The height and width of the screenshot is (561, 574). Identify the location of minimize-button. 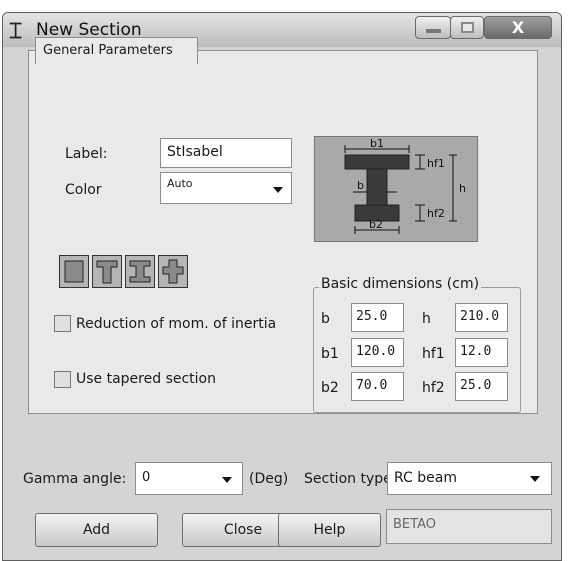
(433, 27).